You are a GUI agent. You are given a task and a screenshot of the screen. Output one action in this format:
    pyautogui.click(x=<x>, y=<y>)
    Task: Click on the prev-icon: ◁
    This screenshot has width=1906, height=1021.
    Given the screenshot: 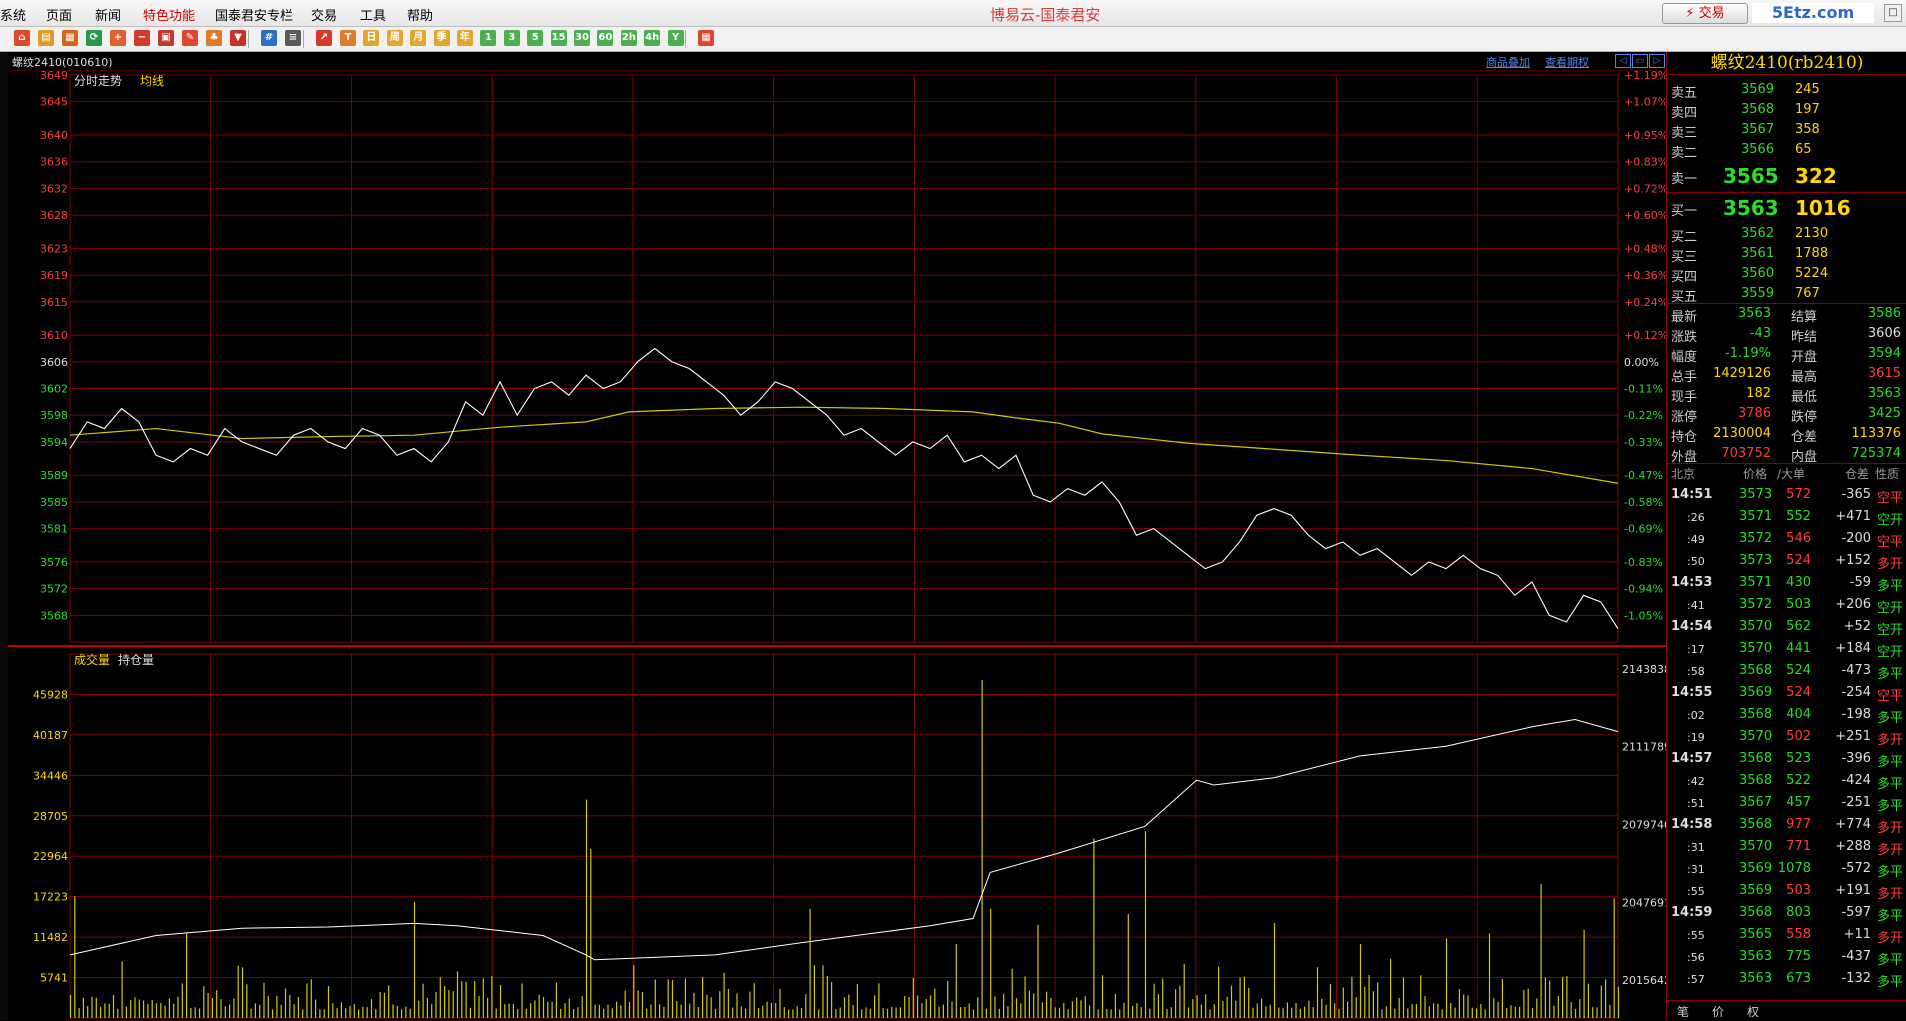 What is the action you would take?
    pyautogui.click(x=1623, y=61)
    